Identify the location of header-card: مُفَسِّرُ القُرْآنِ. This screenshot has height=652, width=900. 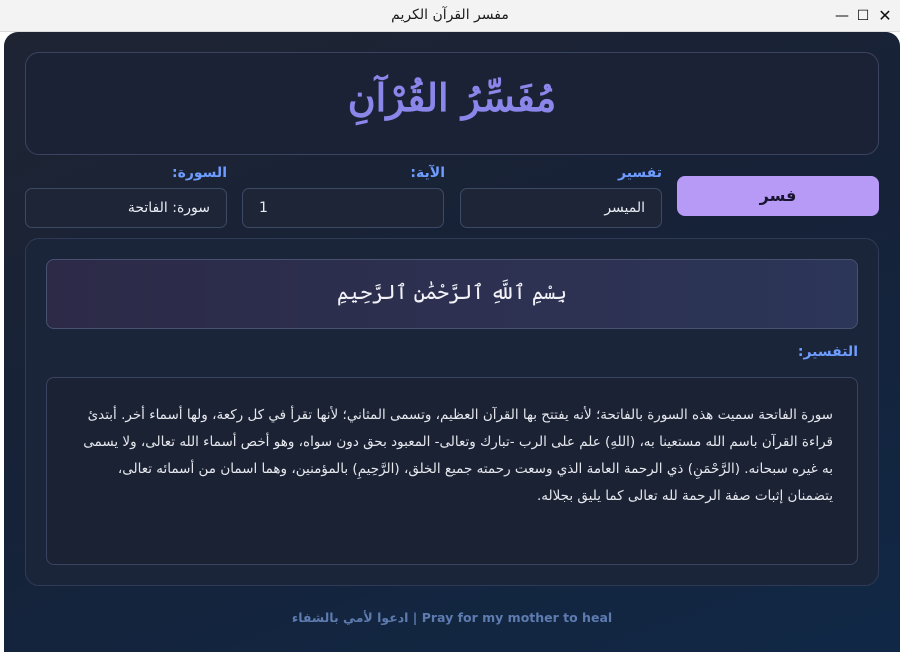
(452, 103).